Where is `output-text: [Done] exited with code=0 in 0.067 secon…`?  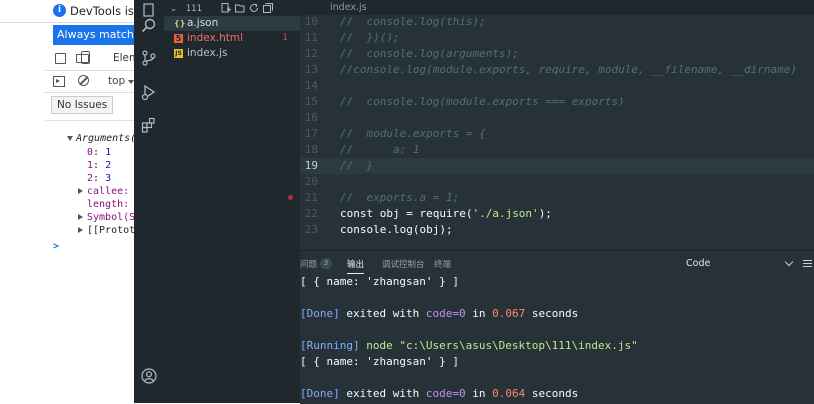
output-text: [Done] exited with code=0 in 0.067 secon… is located at coordinates (439, 313).